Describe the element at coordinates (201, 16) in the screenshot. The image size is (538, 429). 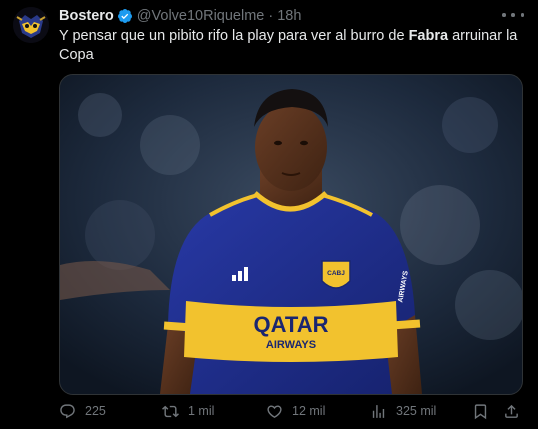
I see `author-handle: @Volve10Riquelme` at that location.